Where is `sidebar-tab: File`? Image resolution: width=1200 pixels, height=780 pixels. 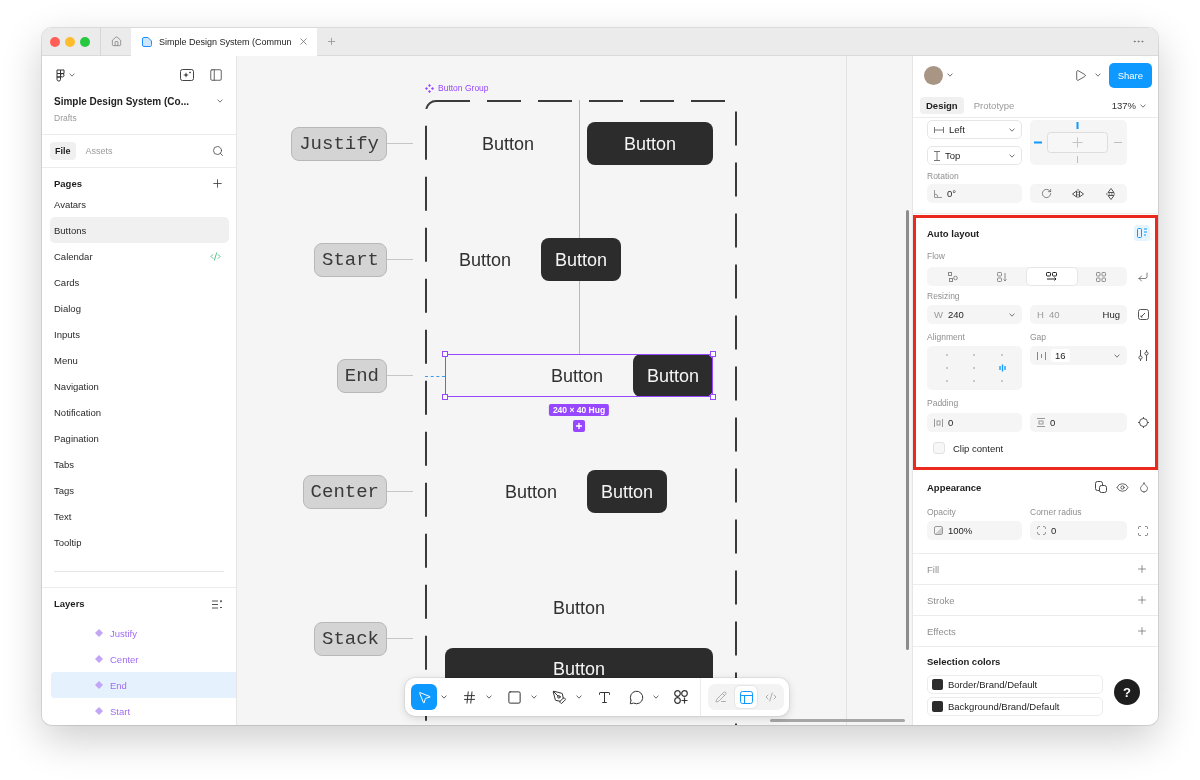 sidebar-tab: File is located at coordinates (63, 151).